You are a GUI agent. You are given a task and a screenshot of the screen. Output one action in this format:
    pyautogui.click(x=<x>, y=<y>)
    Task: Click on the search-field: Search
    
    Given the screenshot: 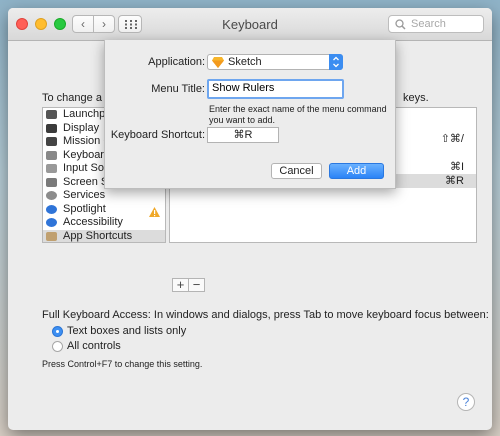 What is the action you would take?
    pyautogui.click(x=436, y=24)
    